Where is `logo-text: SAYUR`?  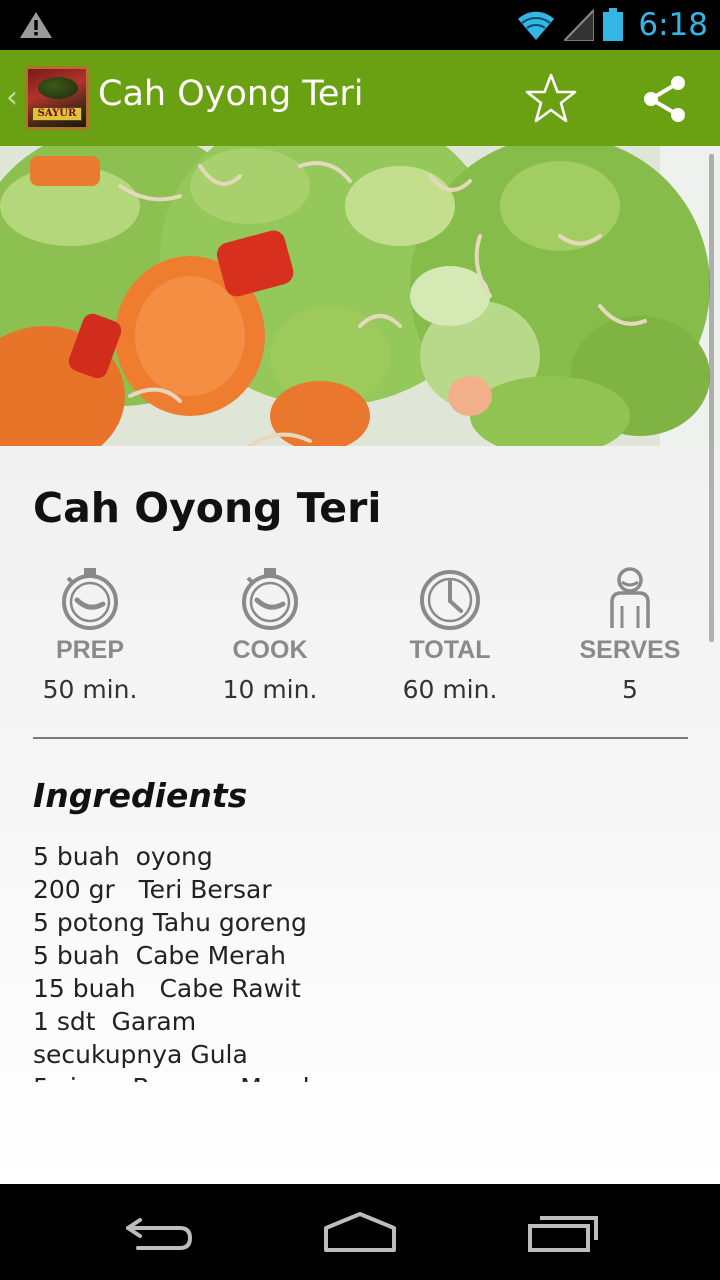 logo-text: SAYUR is located at coordinates (57, 114).